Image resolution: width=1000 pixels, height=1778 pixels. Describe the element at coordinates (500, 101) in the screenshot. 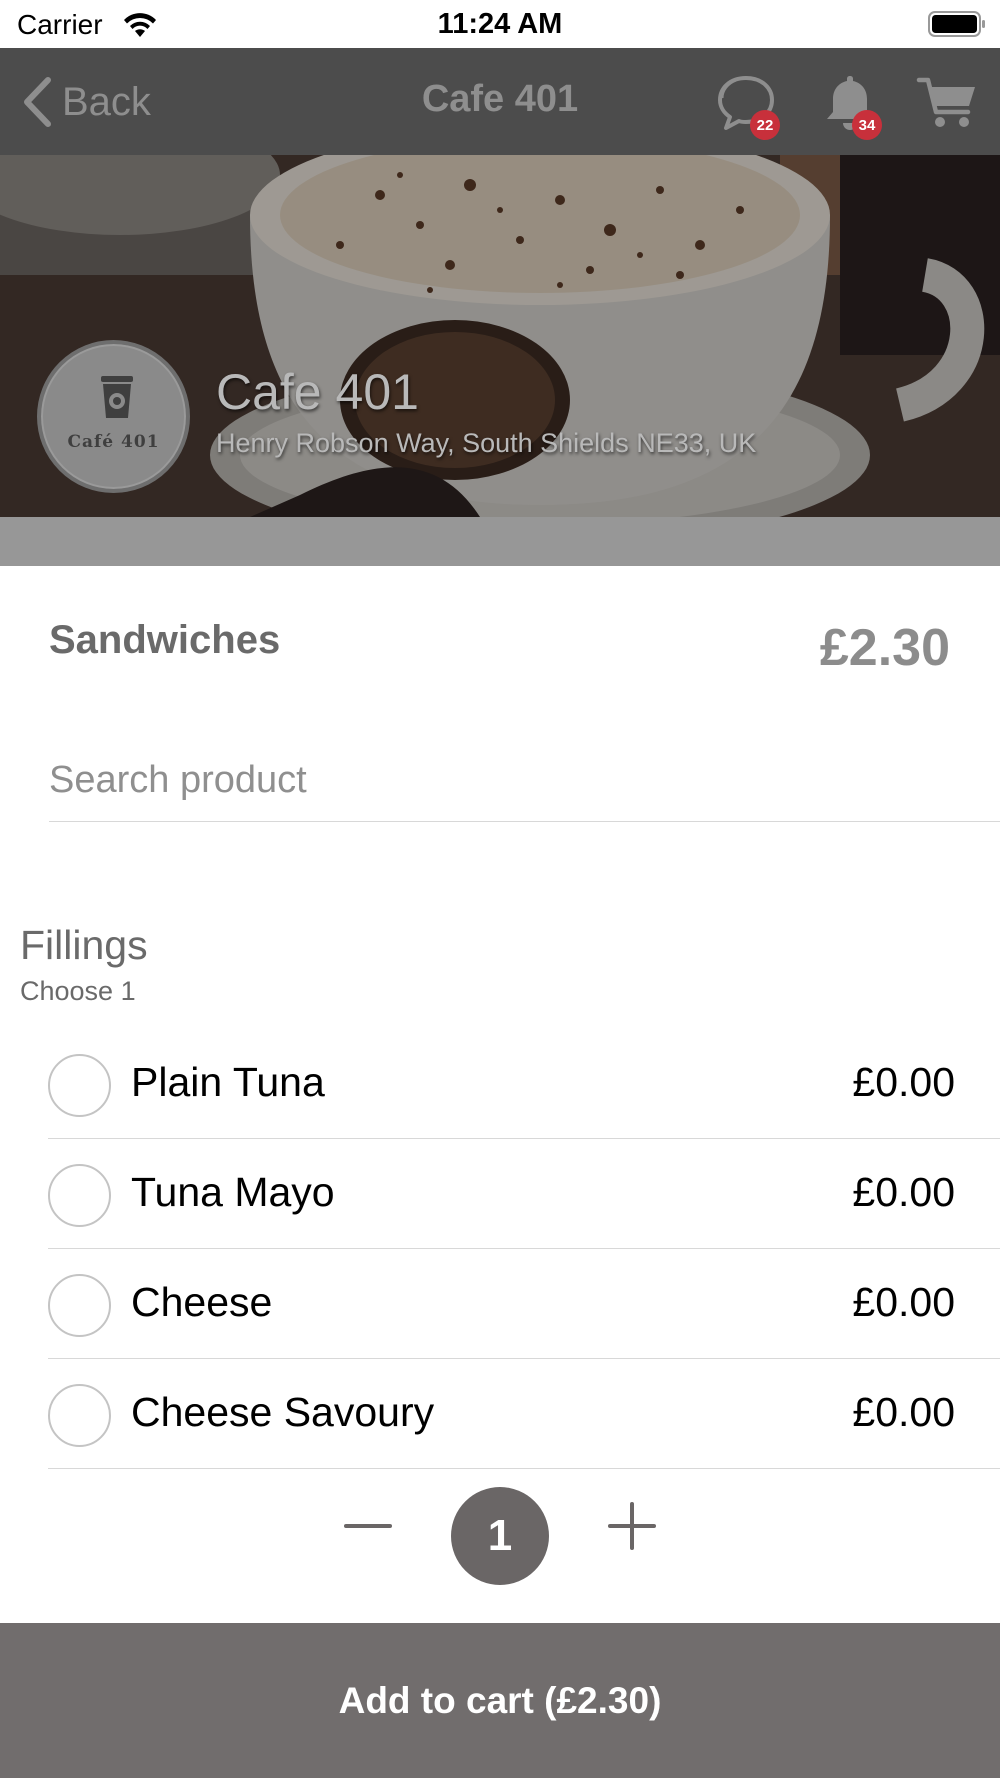

I see `navigation-bar: Back Cafe 401 22 34` at that location.